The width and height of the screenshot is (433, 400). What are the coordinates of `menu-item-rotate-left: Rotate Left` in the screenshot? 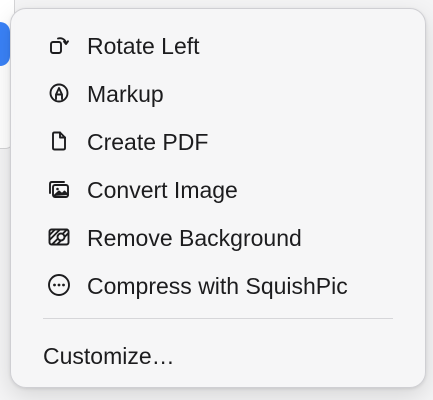 It's located at (218, 45).